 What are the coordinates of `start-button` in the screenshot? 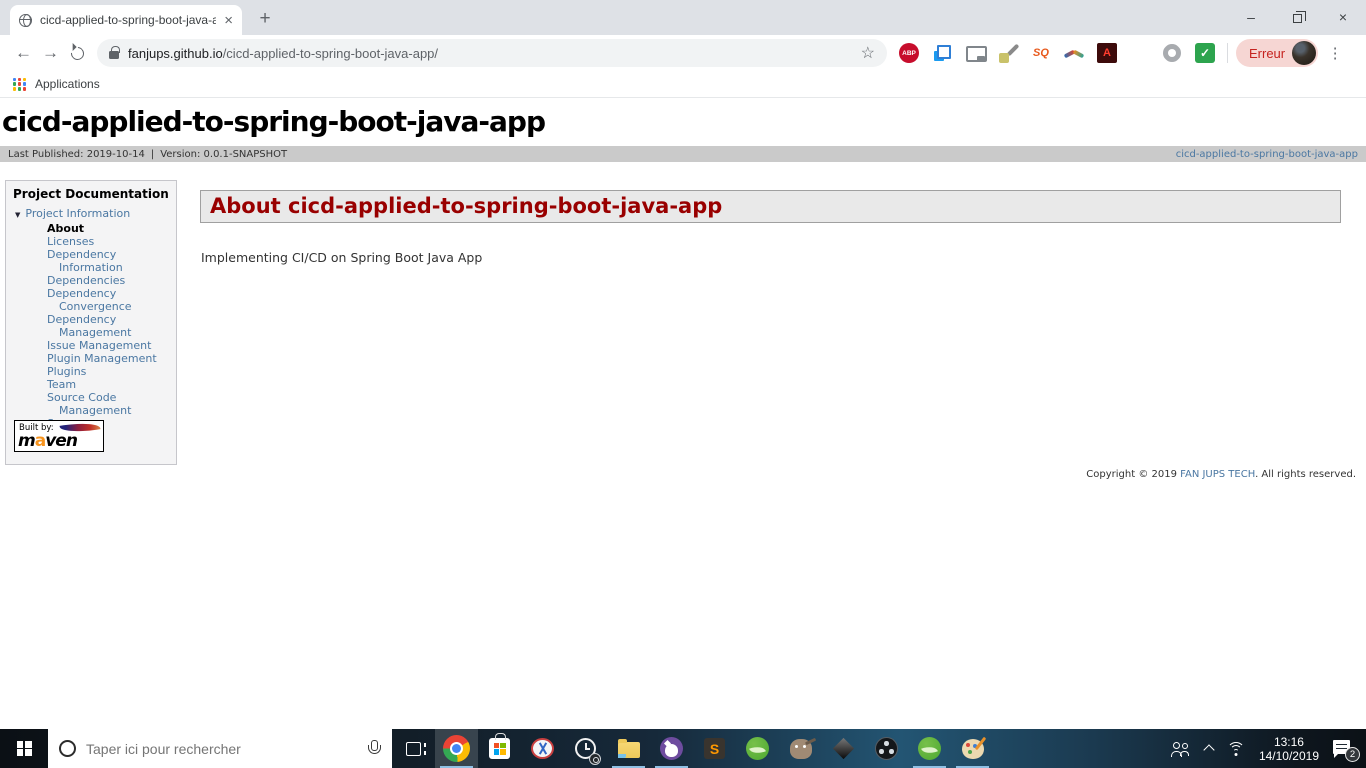 It's located at (24, 748).